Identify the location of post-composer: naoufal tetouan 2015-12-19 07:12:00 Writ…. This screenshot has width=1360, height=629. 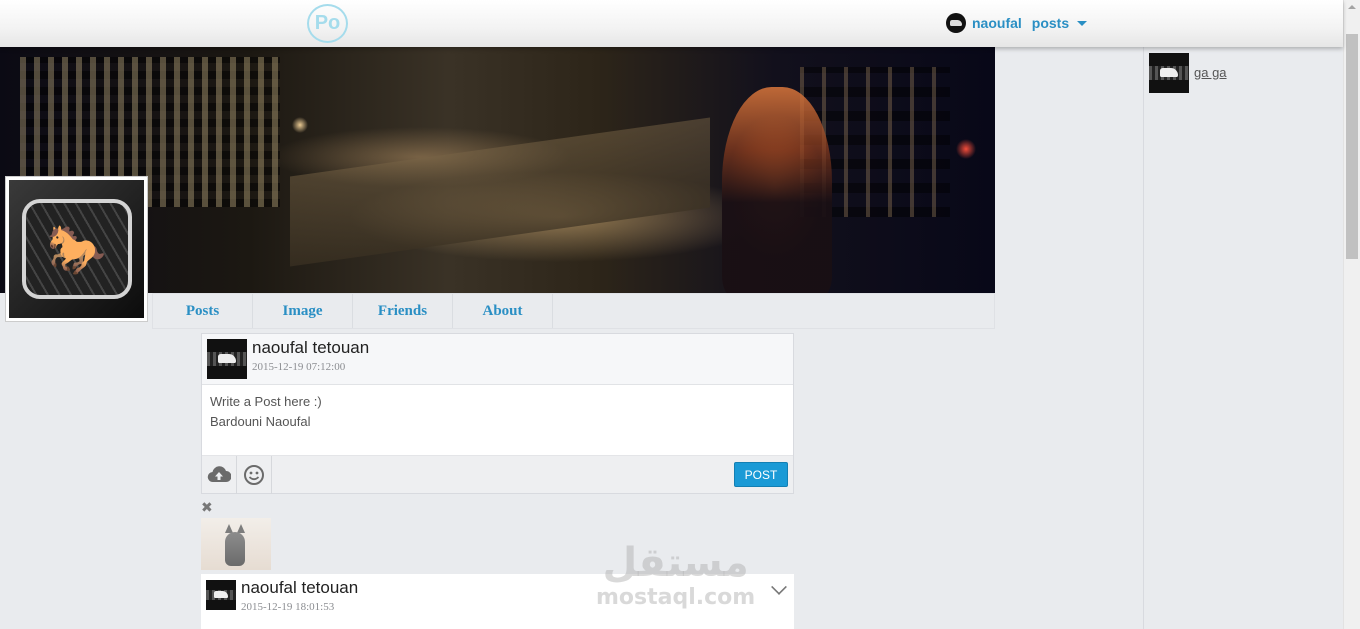
(497, 413).